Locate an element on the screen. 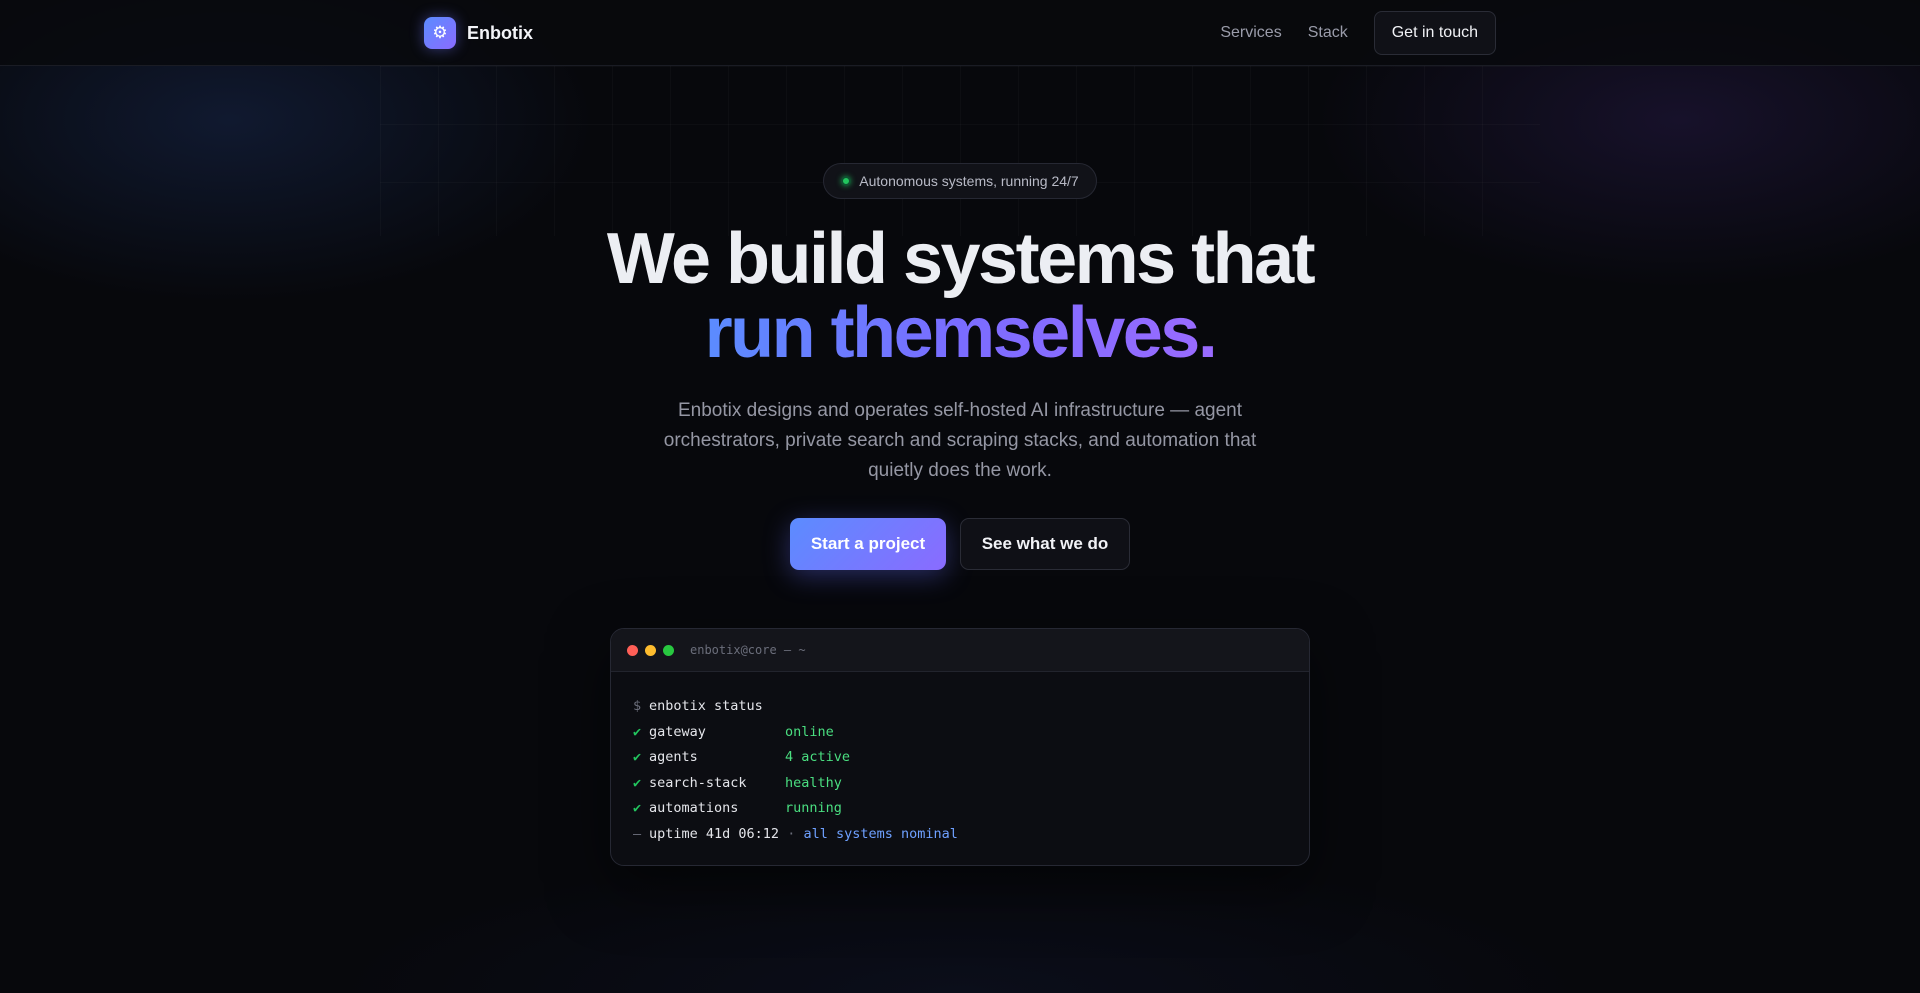  top-nav: ⚙ Enbotix Services Stack Get in touch is located at coordinates (960, 33).